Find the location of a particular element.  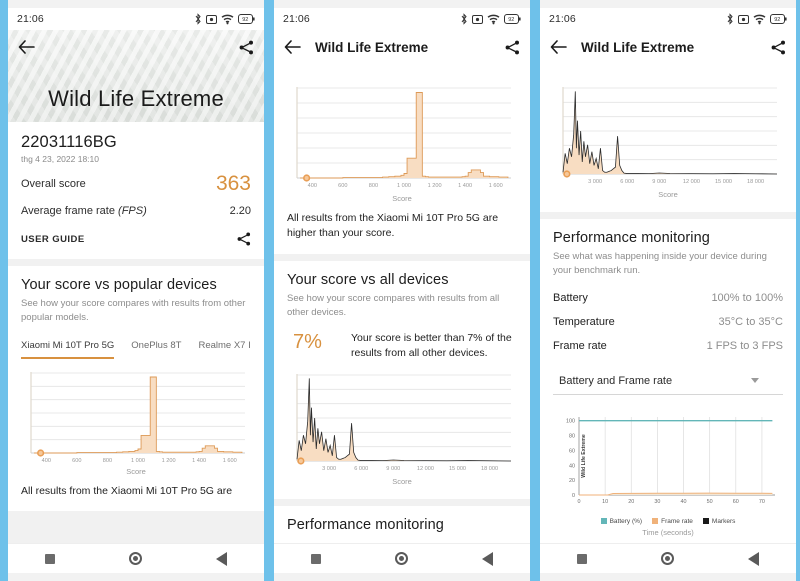

user-guide-row: USER GUIDE is located at coordinates (136, 232).